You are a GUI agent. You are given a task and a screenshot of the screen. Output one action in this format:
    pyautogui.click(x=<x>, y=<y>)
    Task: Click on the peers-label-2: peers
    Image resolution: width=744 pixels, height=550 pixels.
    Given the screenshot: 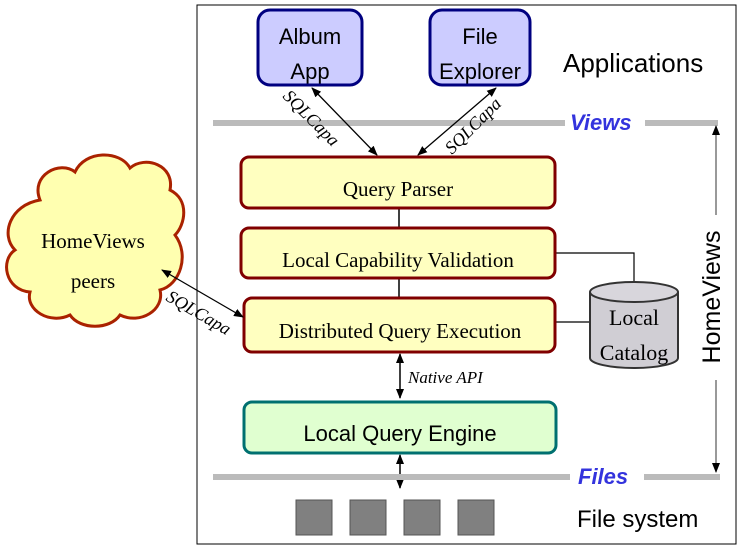 What is the action you would take?
    pyautogui.click(x=93, y=281)
    